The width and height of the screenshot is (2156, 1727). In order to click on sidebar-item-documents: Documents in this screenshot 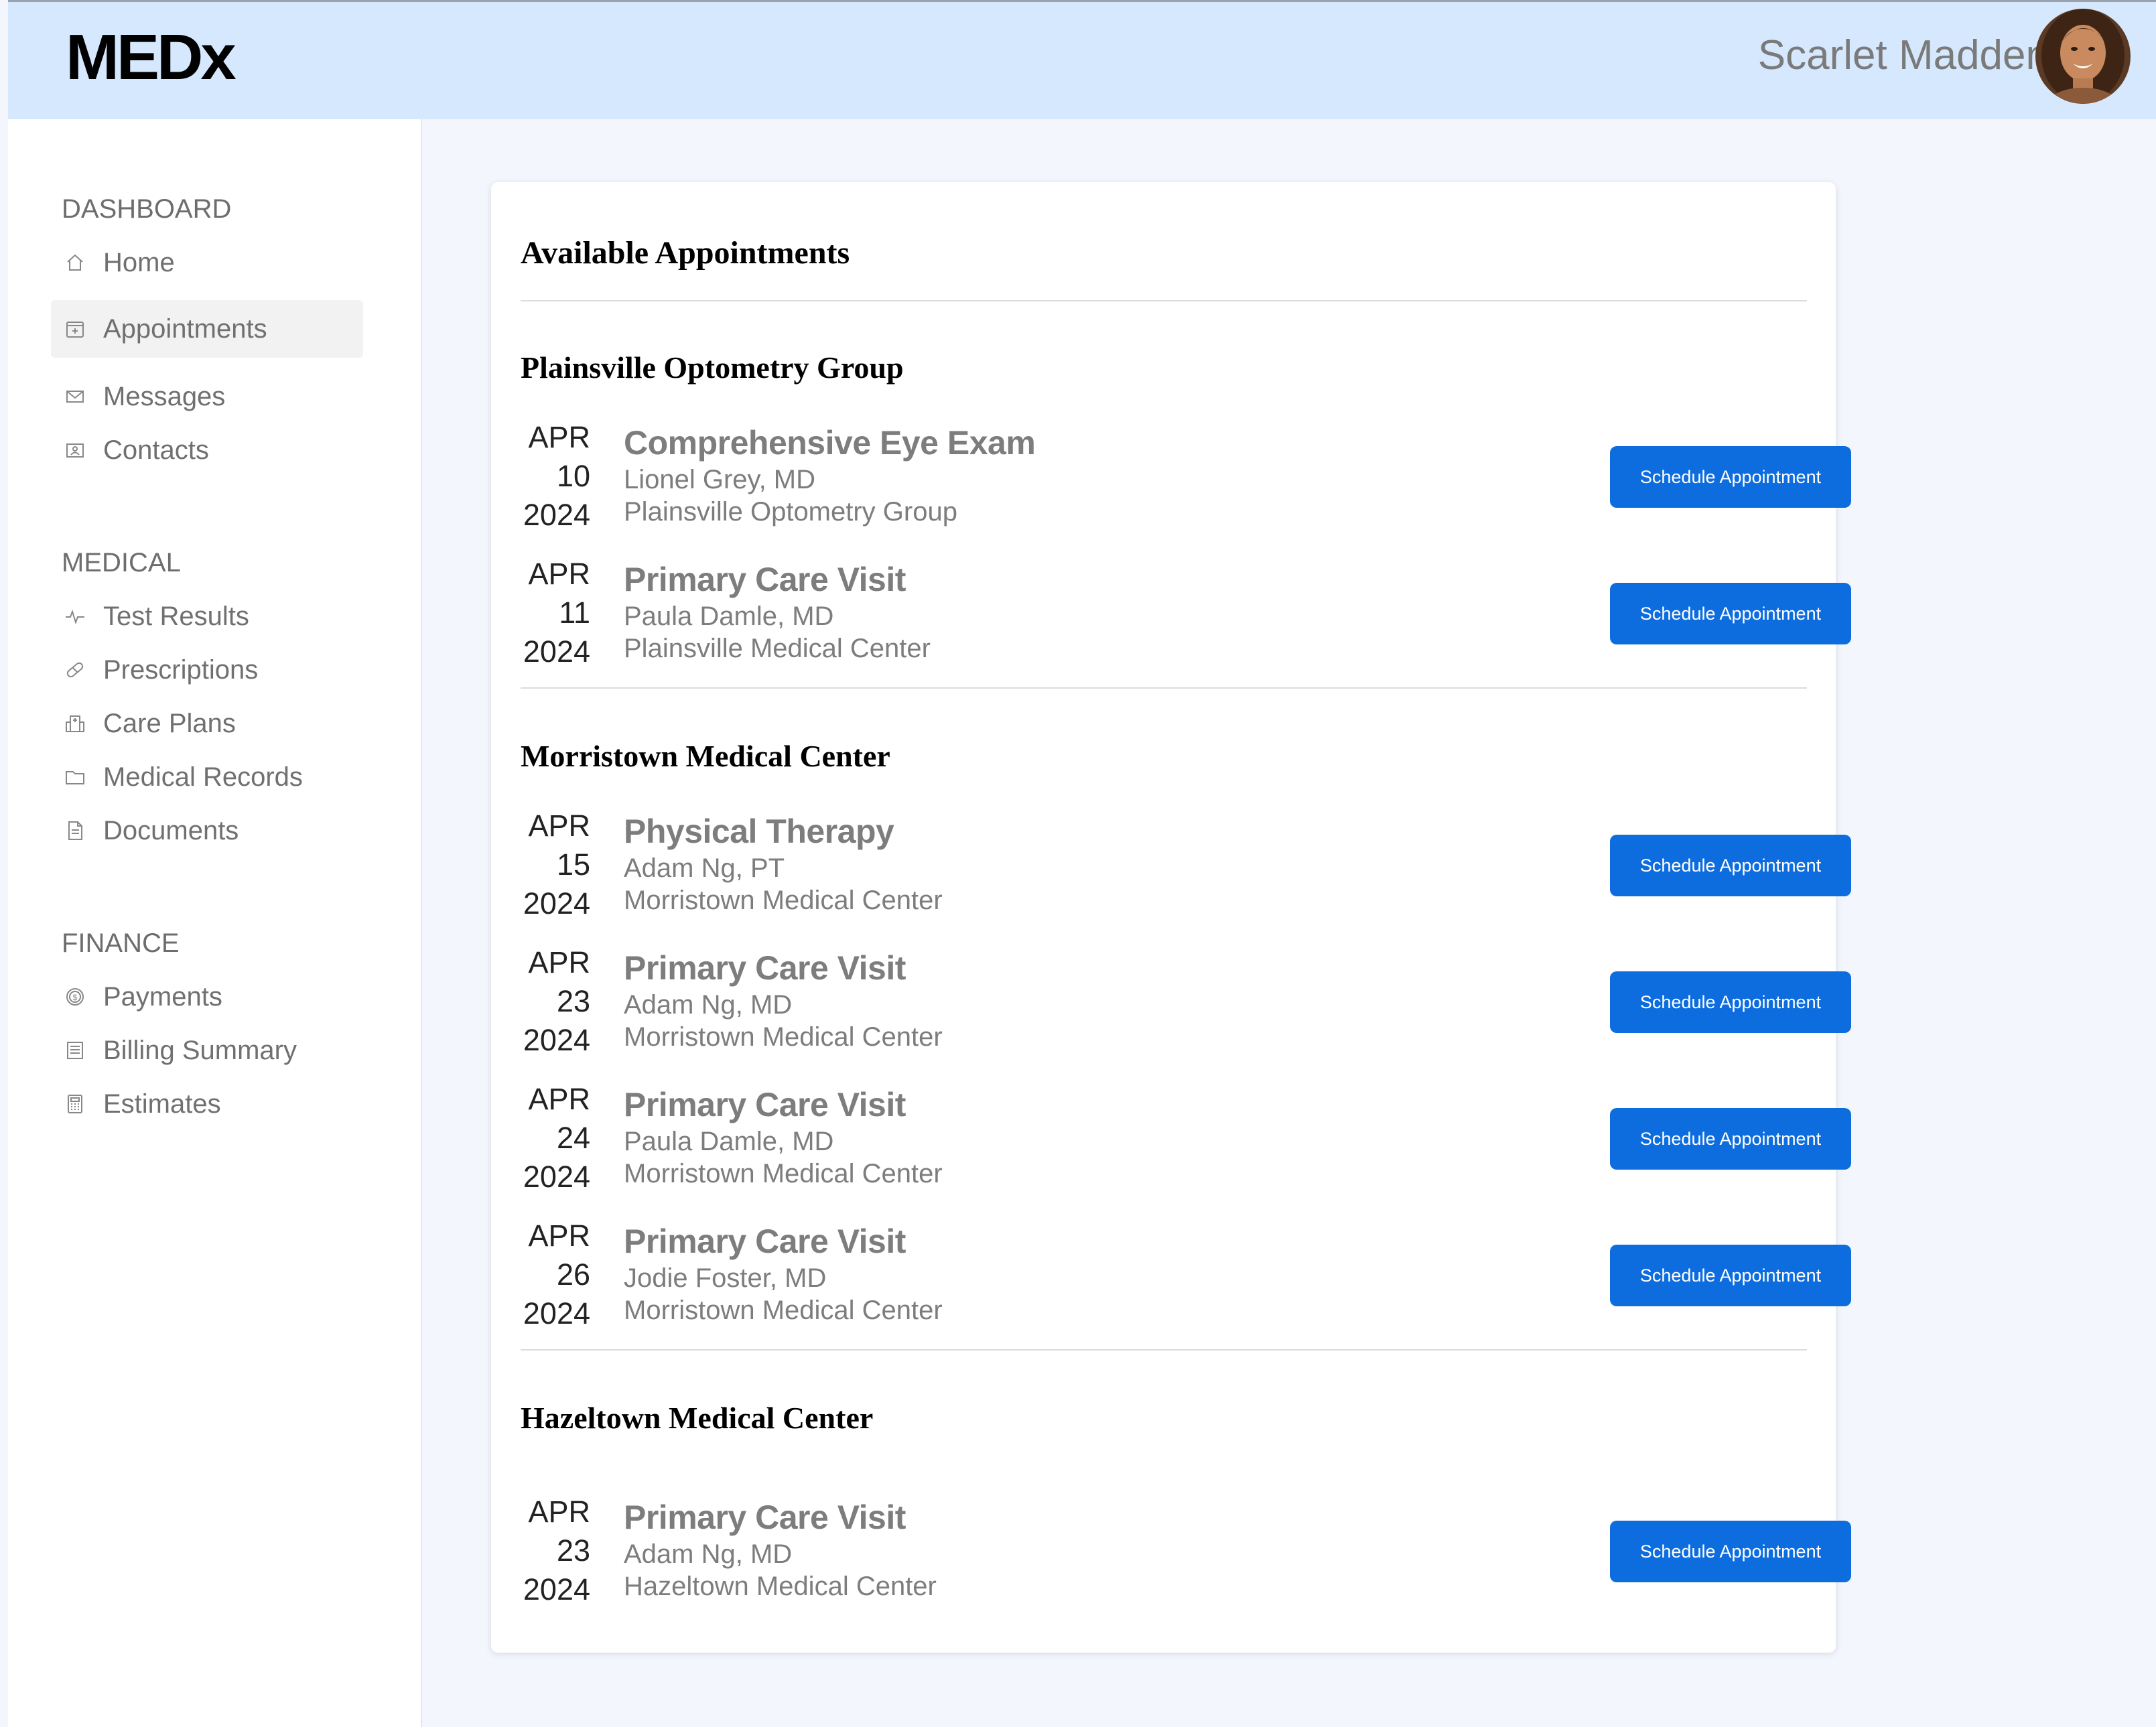, I will do `click(207, 831)`.